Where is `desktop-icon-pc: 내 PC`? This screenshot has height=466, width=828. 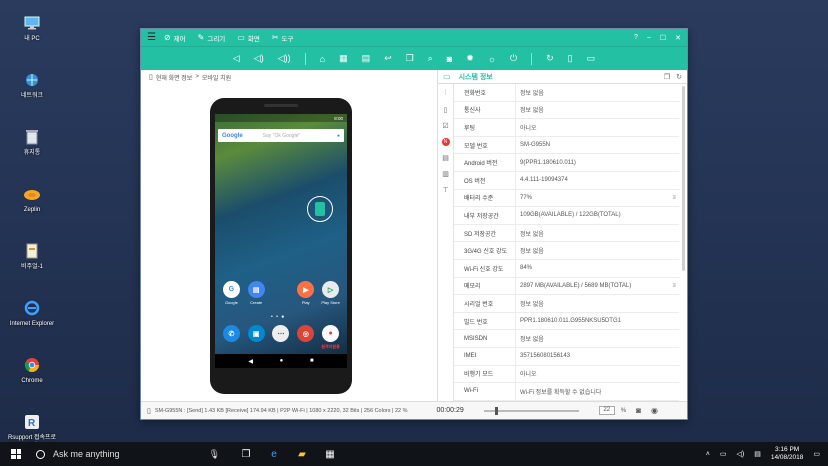
desktop-icon-pc: 내 PC is located at coordinates (32, 34).